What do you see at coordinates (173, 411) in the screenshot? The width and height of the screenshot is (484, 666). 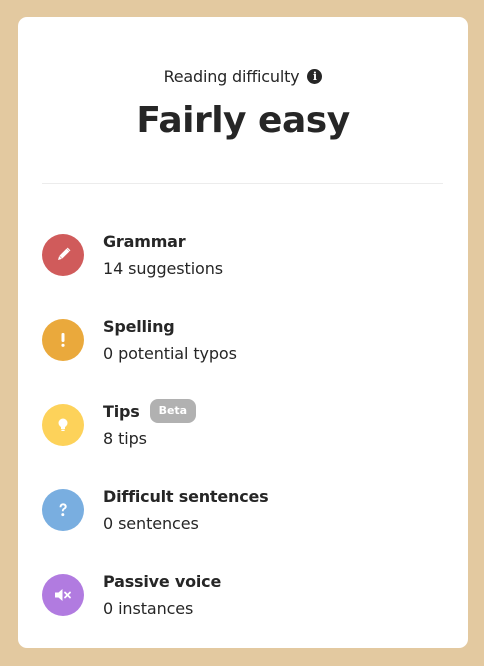 I see `beta-badge: Beta` at bounding box center [173, 411].